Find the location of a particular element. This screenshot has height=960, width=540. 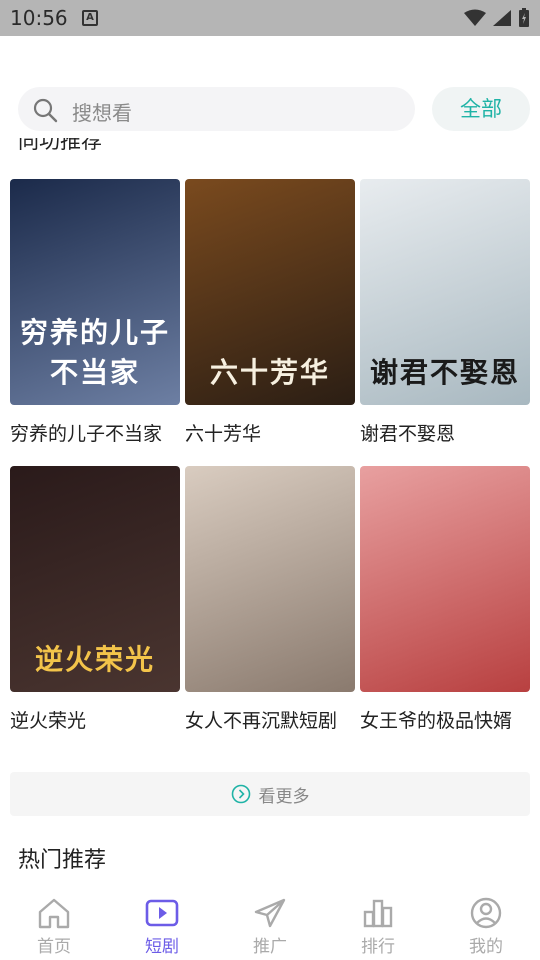

nav-label: 排行 is located at coordinates (378, 947).